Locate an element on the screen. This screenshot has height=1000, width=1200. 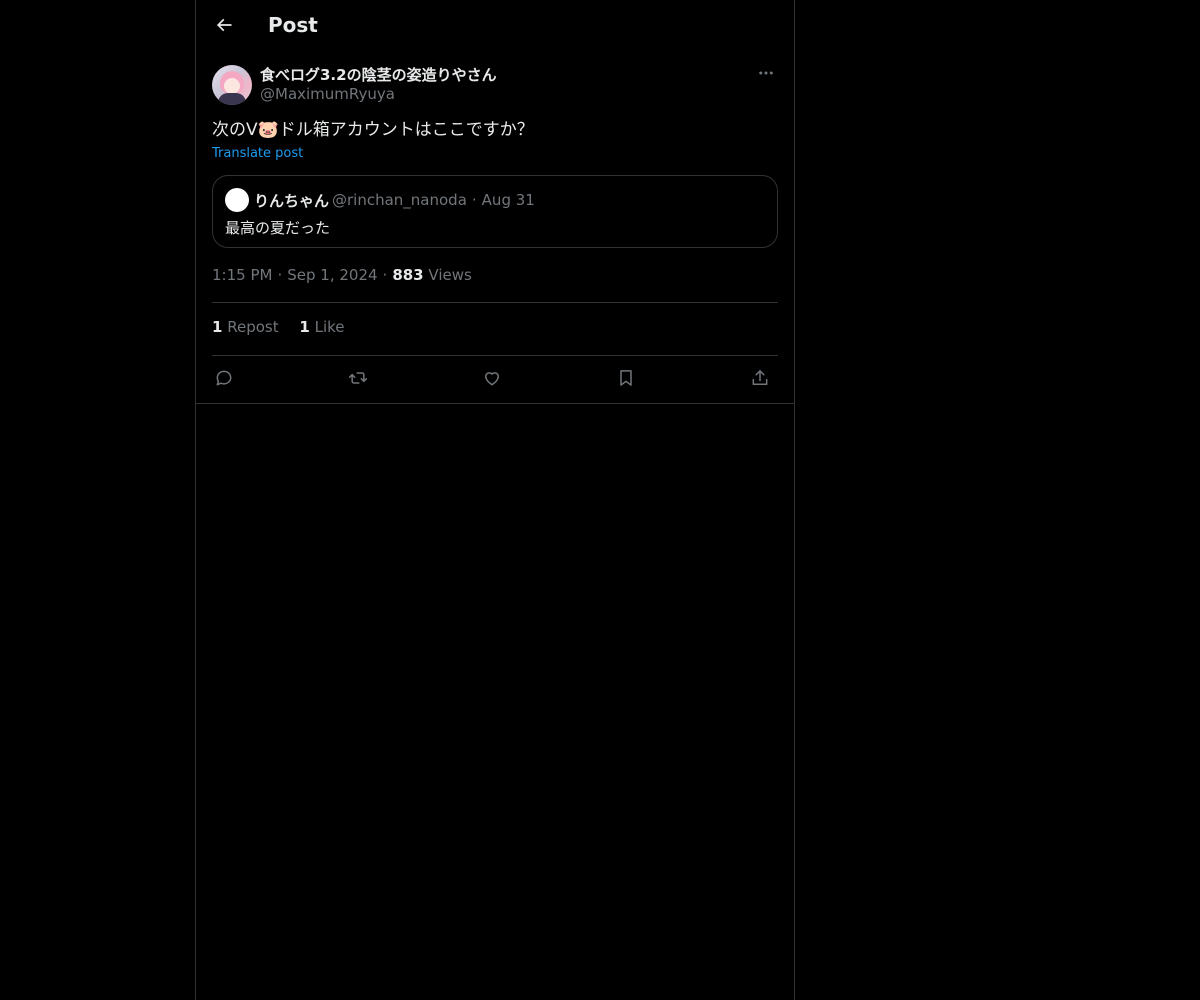
reply-icon is located at coordinates (224, 380).